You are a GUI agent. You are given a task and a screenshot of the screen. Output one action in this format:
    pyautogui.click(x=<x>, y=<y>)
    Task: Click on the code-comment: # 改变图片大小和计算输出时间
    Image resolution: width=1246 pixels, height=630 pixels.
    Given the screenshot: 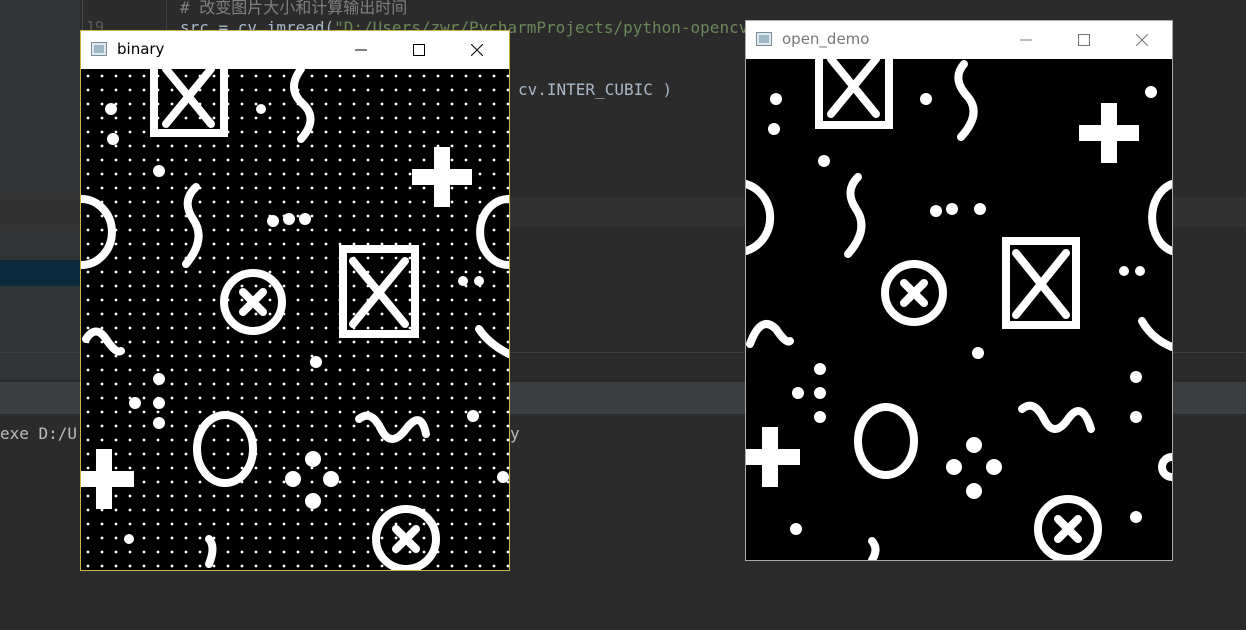 What is the action you would take?
    pyautogui.click(x=294, y=8)
    